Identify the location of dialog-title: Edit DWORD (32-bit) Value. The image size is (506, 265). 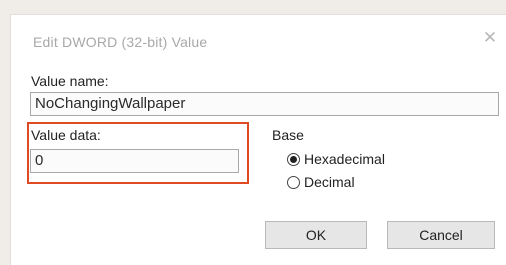
(120, 42).